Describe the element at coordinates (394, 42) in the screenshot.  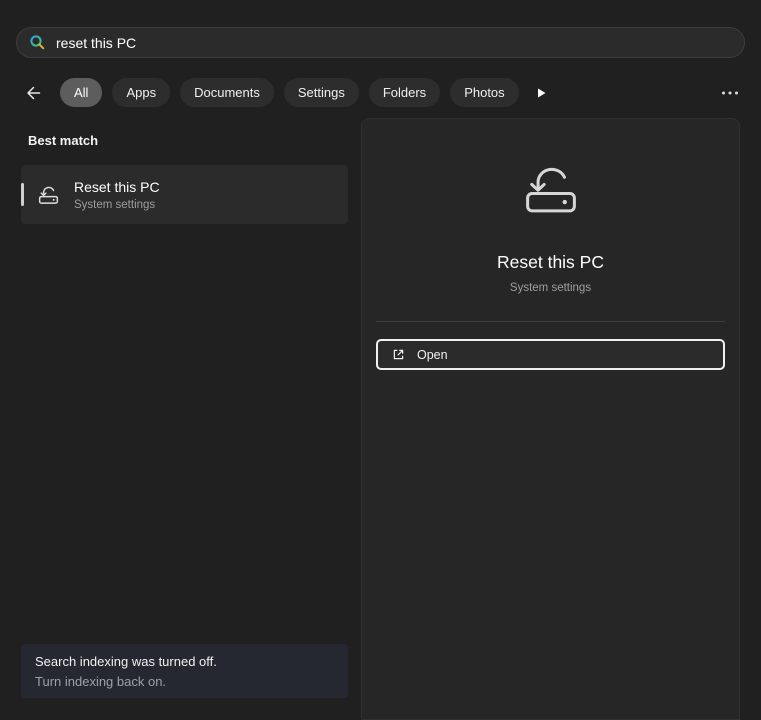
I see `search-input` at that location.